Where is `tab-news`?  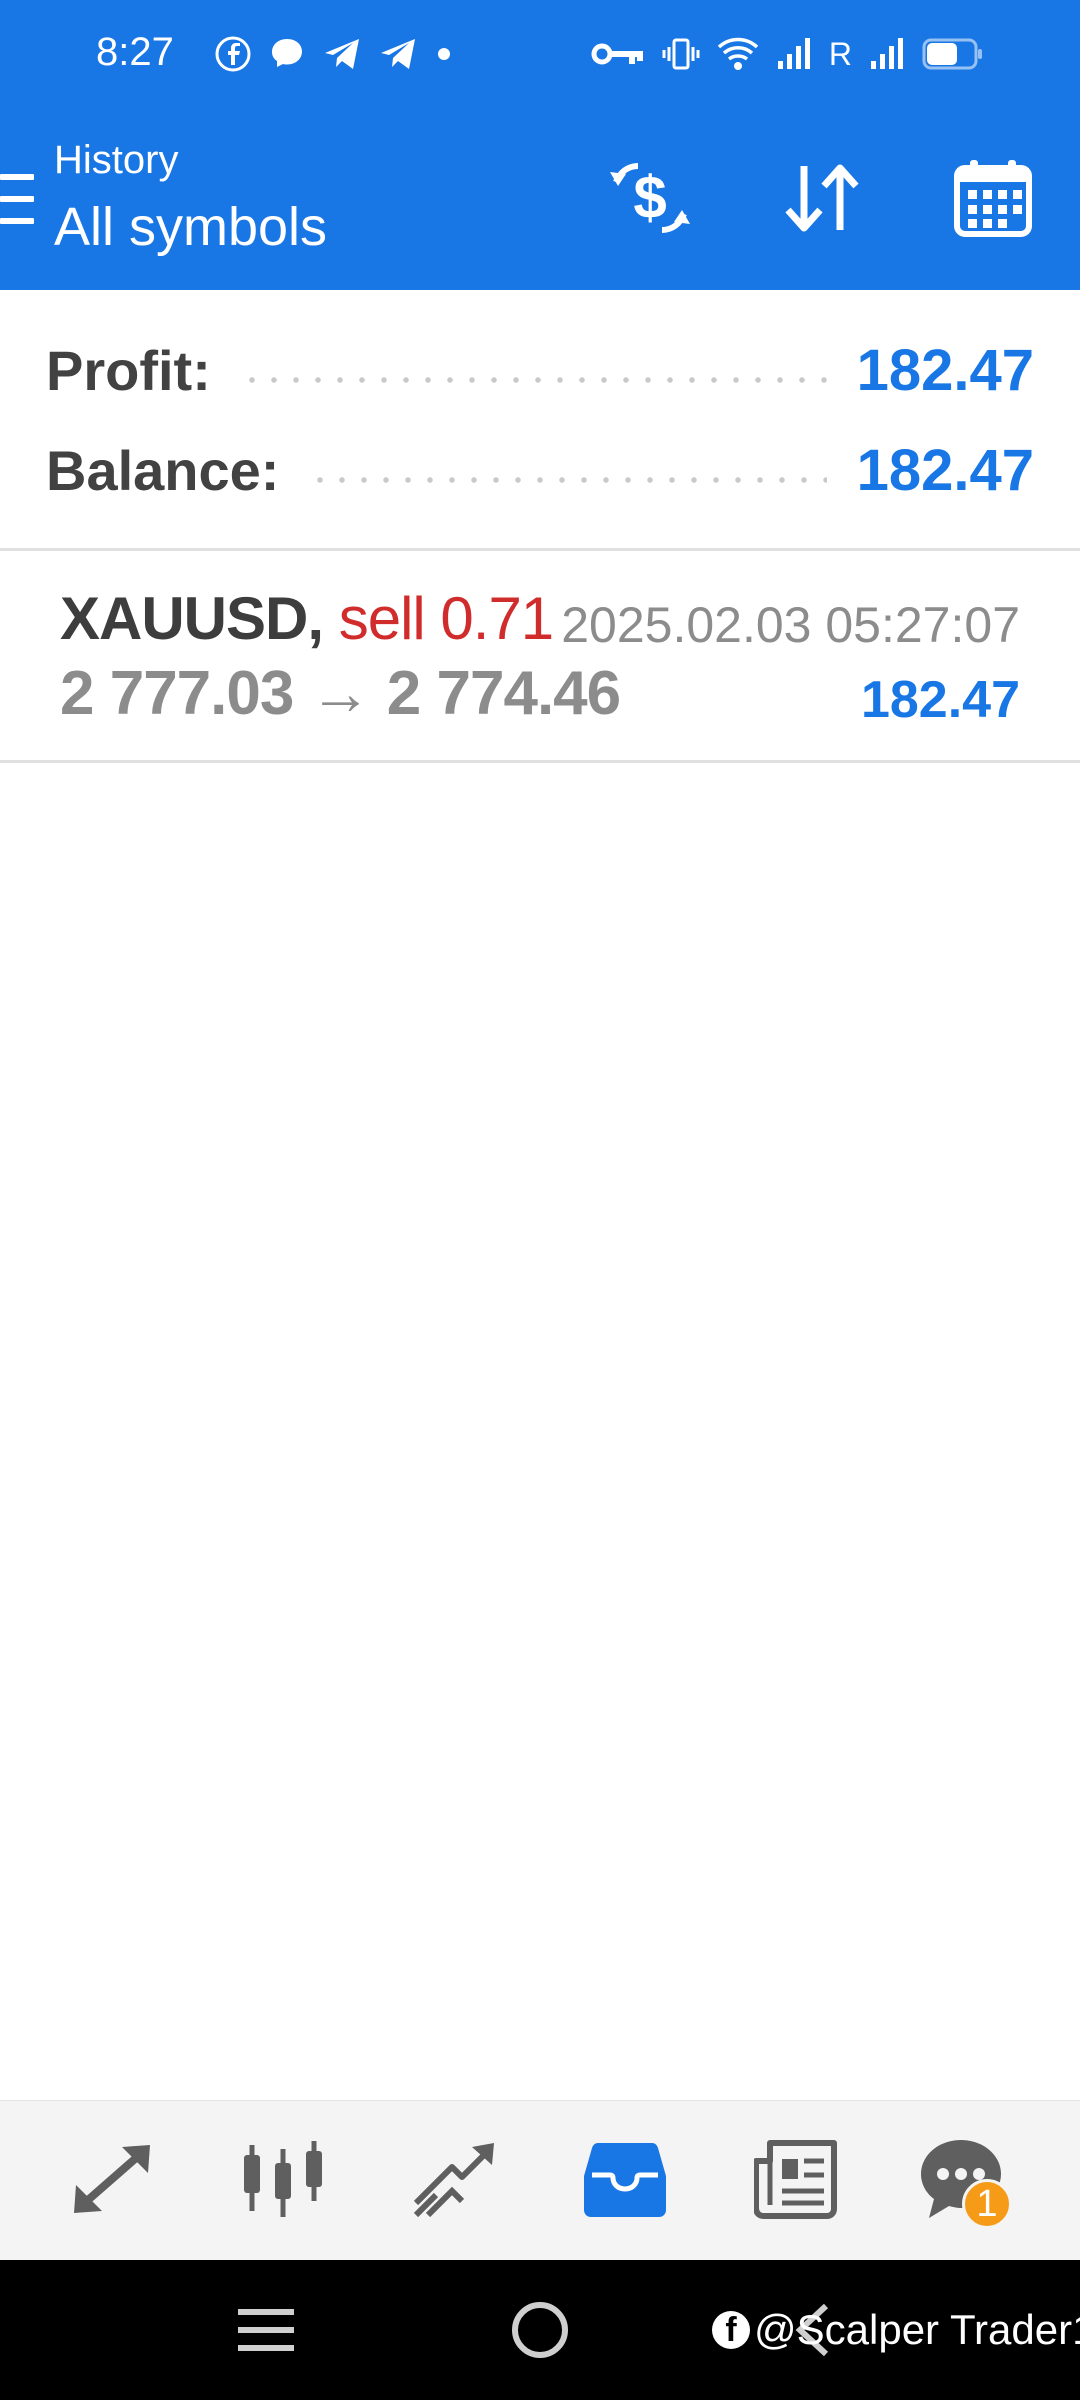
tab-news is located at coordinates (796, 2181).